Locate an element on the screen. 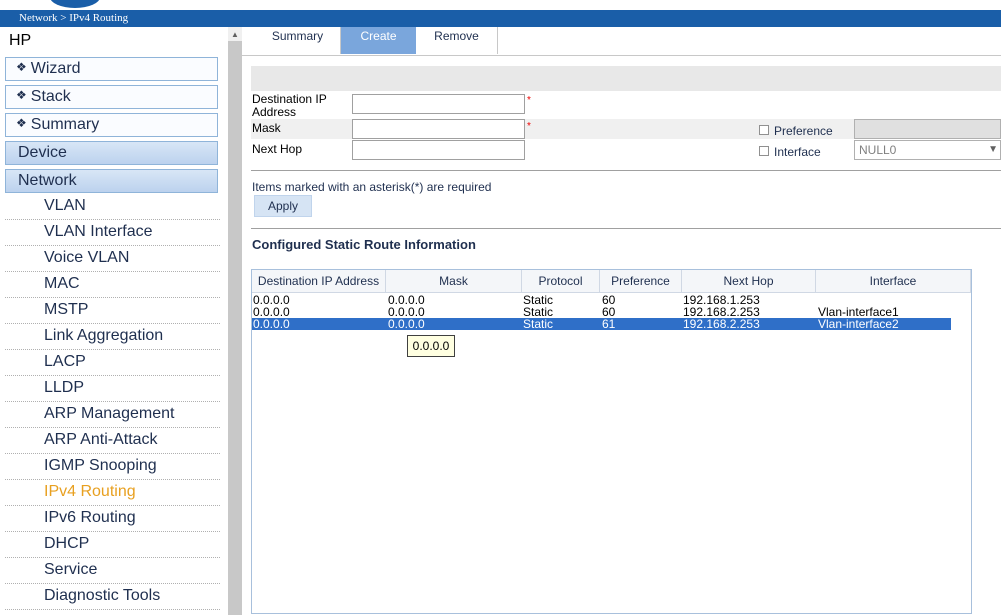  sidebar-item-mac: MAC is located at coordinates (112, 285).